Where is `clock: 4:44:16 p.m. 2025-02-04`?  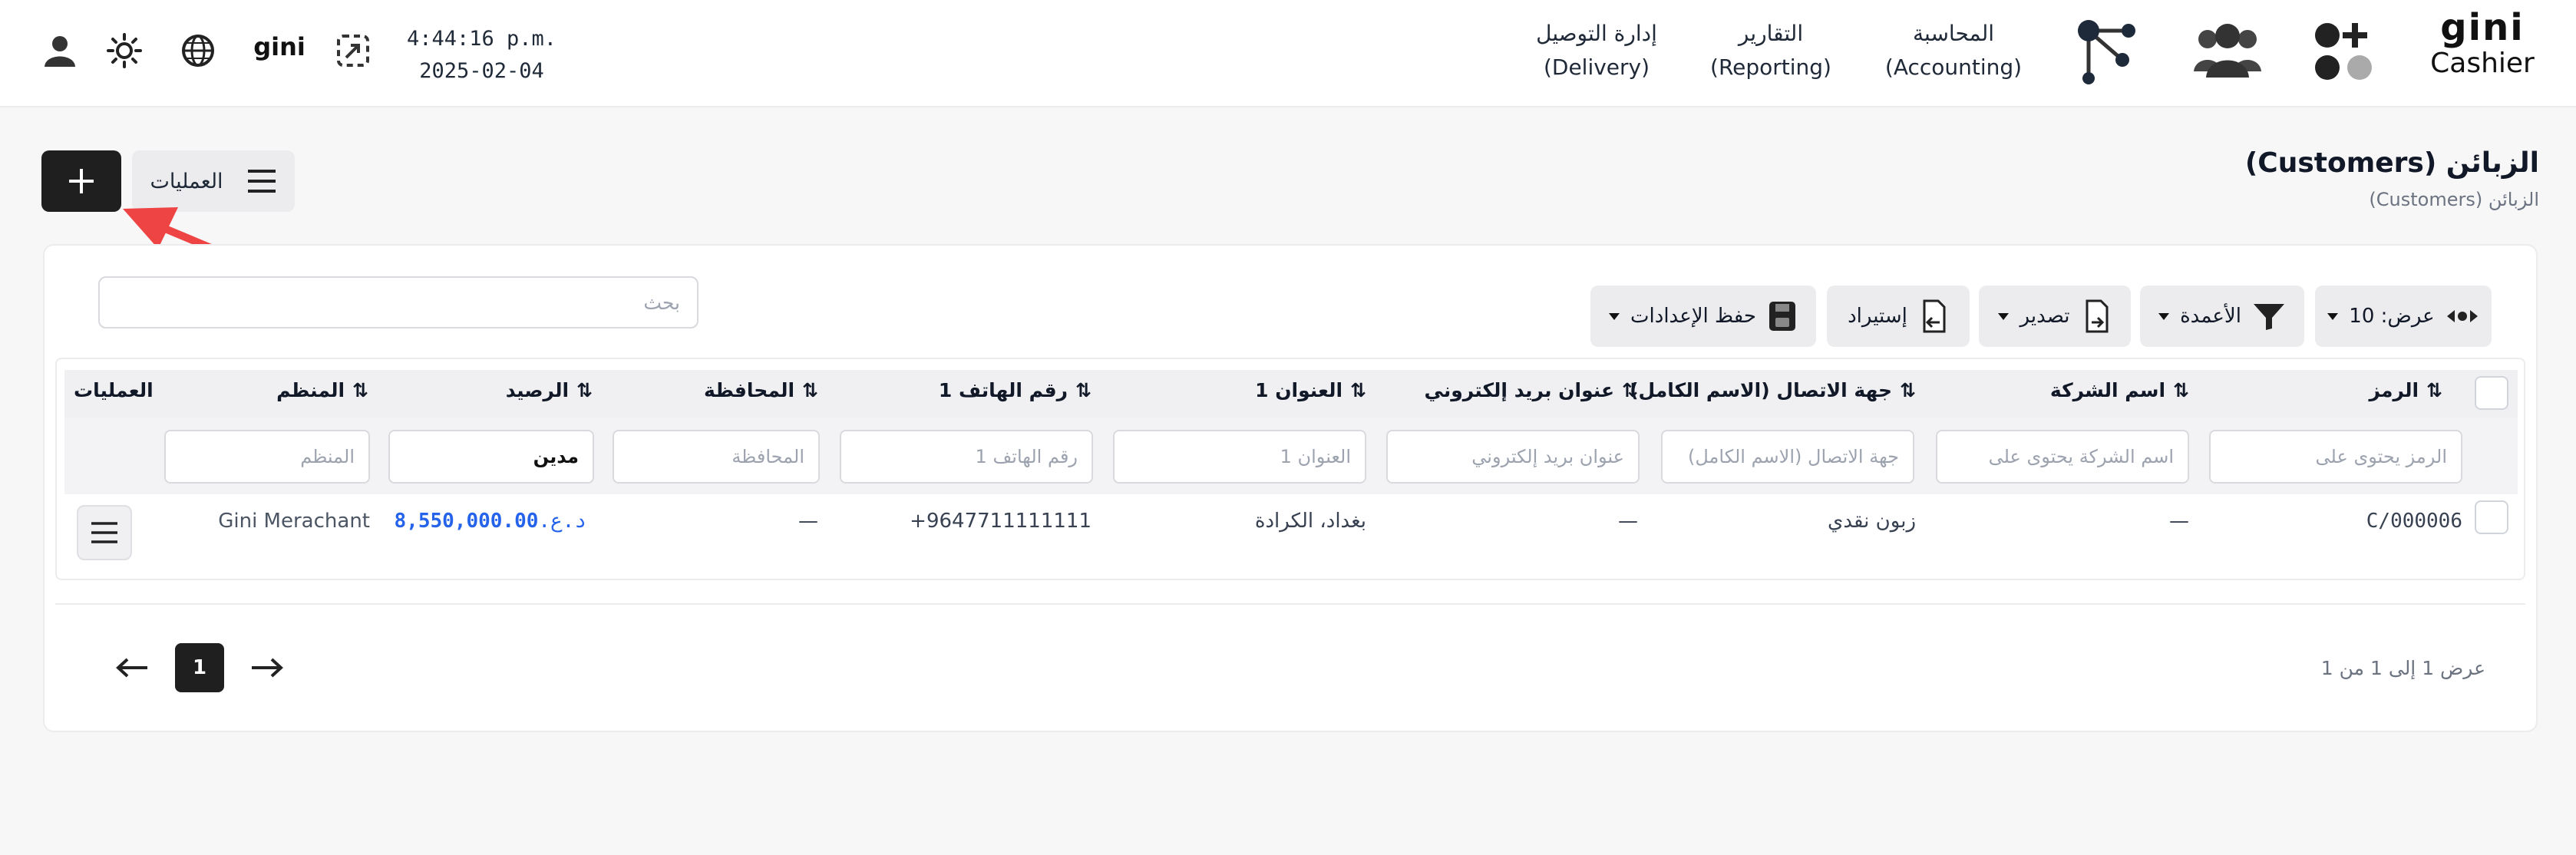
clock: 4:44:16 p.m. 2025-02-04 is located at coordinates (481, 55).